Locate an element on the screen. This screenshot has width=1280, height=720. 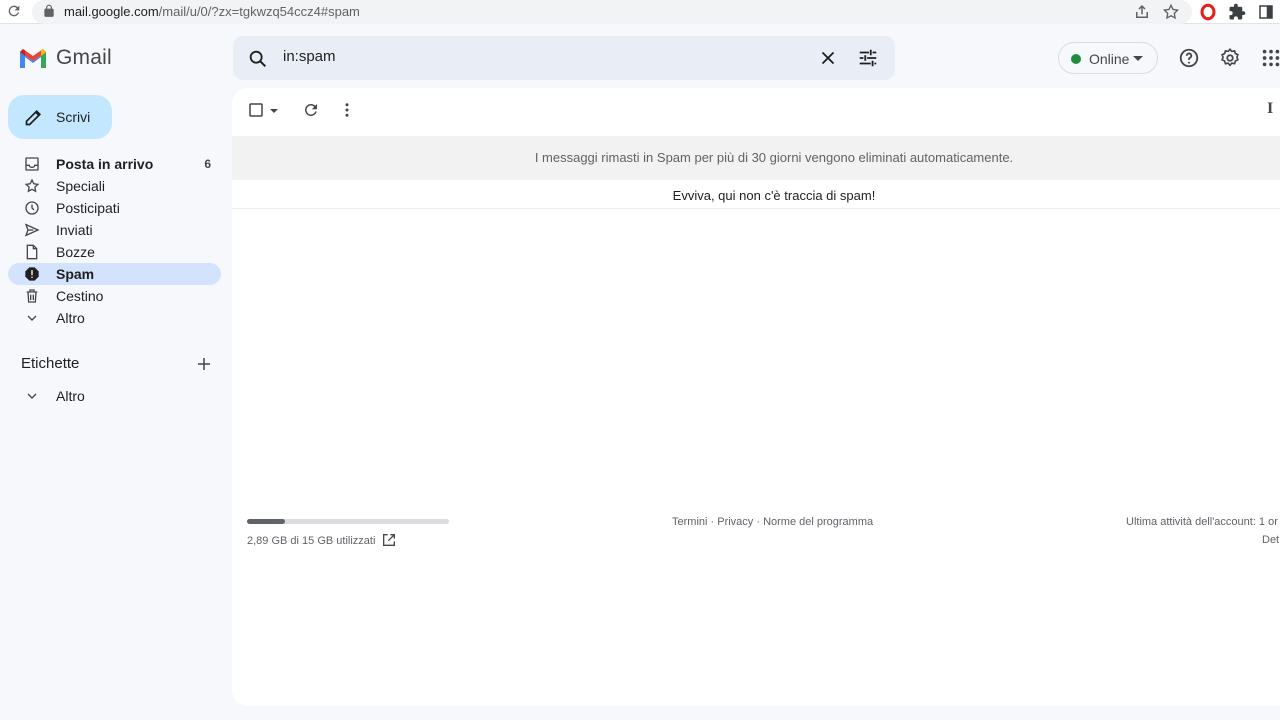
search-icon is located at coordinates (258, 59).